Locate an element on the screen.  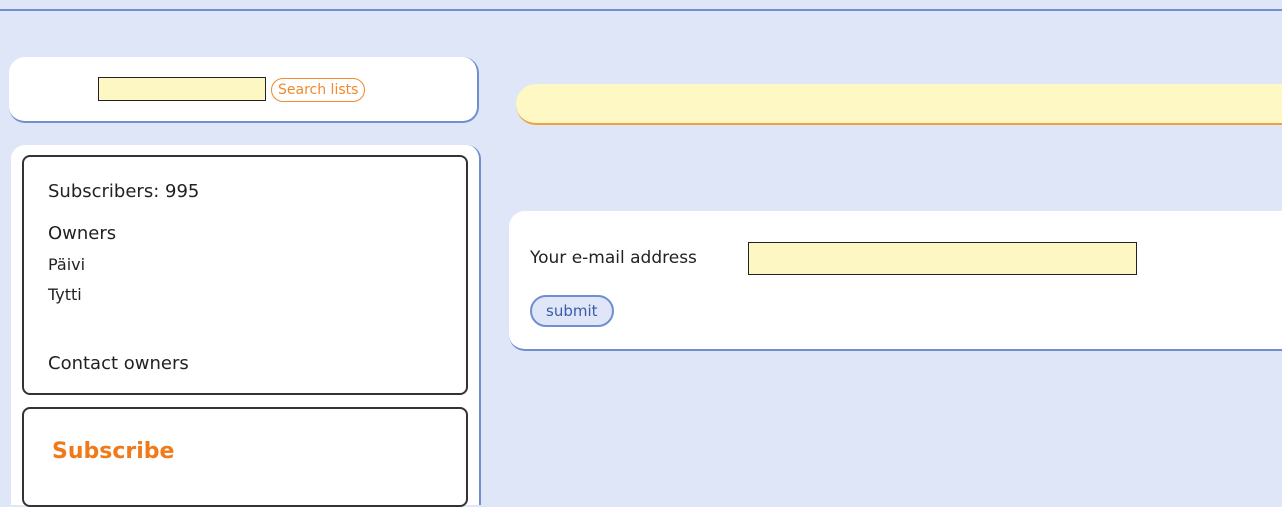
header-bar is located at coordinates (899, 104).